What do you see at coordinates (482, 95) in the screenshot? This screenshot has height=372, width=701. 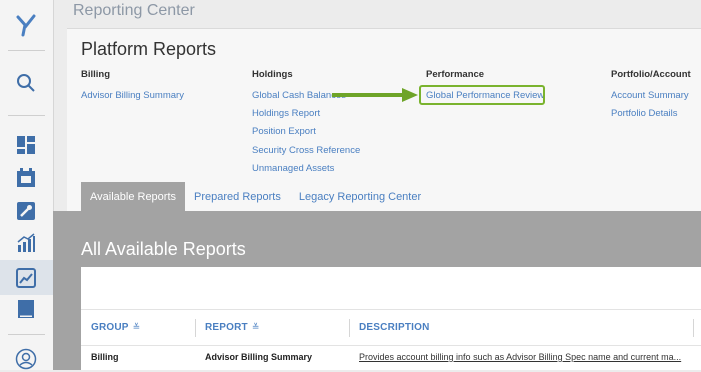 I see `highlight-box` at bounding box center [482, 95].